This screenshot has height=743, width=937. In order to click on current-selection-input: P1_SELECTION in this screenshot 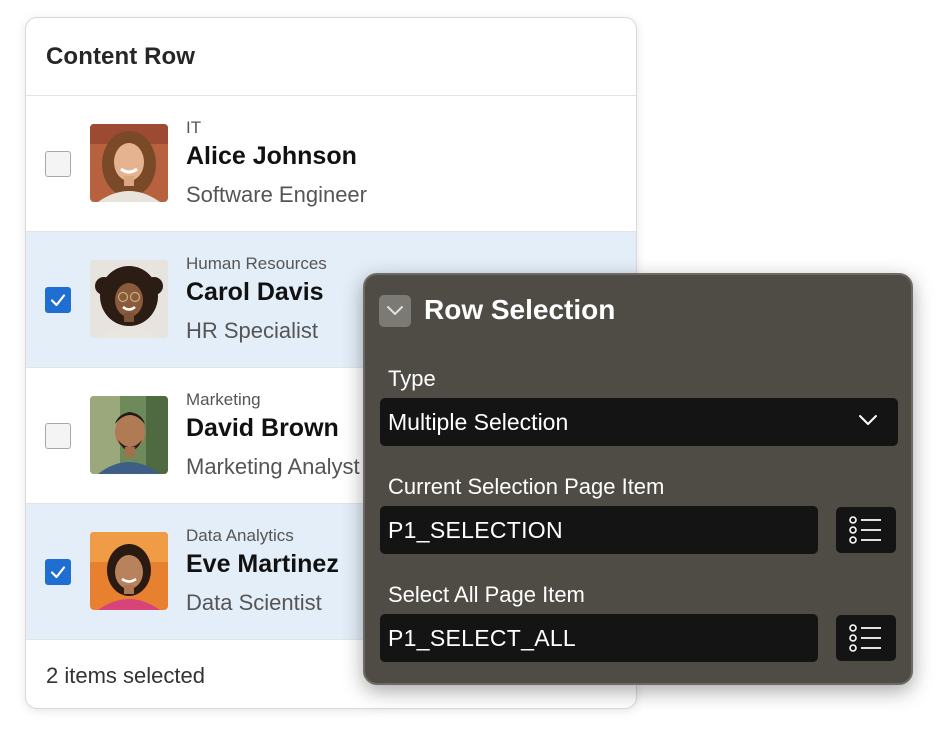, I will do `click(599, 530)`.